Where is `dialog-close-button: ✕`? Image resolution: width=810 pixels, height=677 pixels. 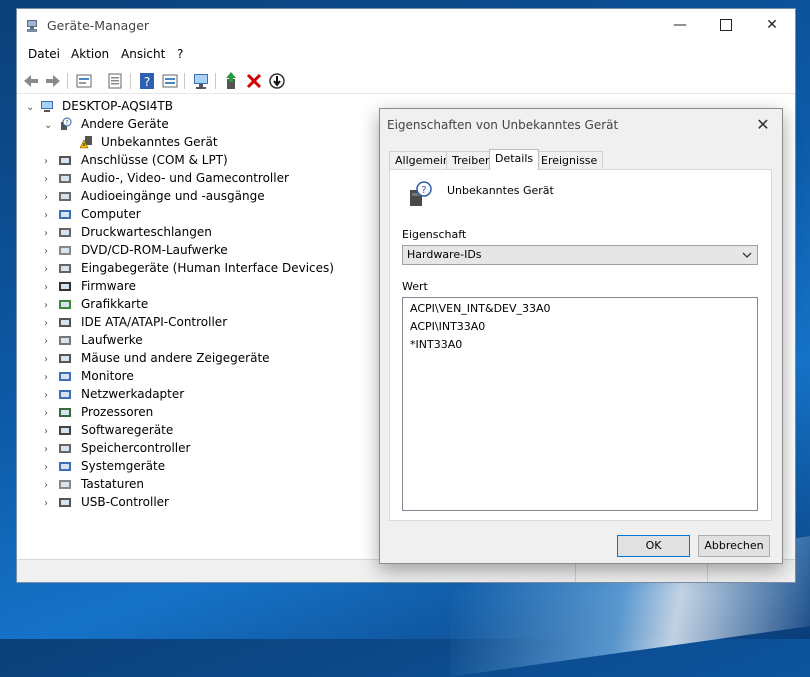 dialog-close-button: ✕ is located at coordinates (763, 125).